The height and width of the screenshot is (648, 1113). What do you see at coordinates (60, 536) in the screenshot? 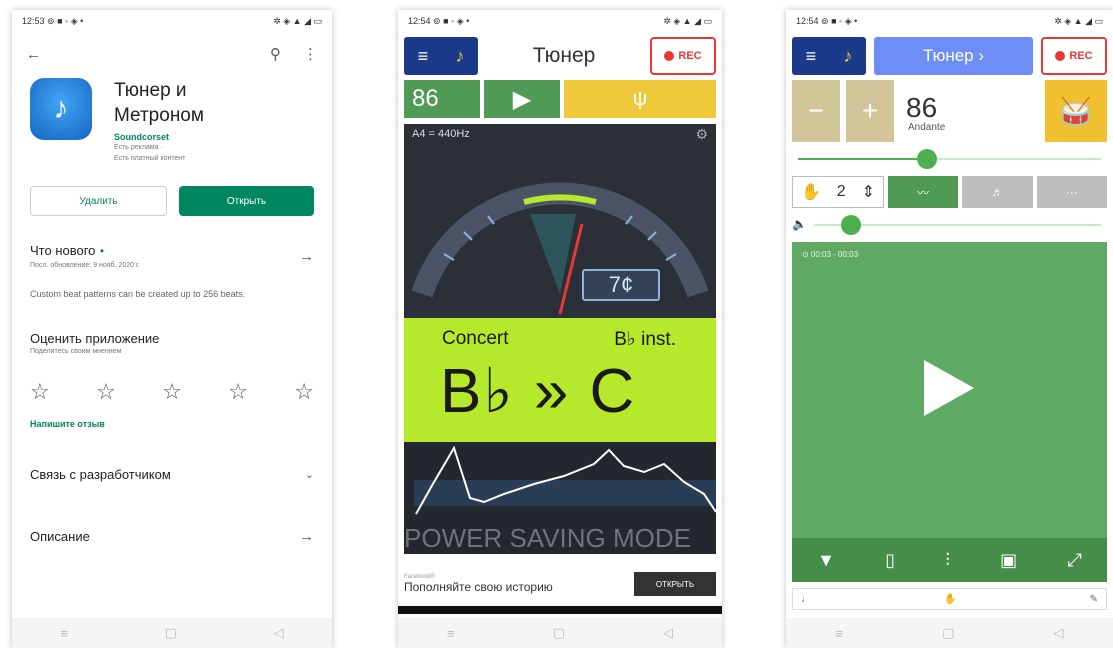
I see `description-title: Описание` at bounding box center [60, 536].